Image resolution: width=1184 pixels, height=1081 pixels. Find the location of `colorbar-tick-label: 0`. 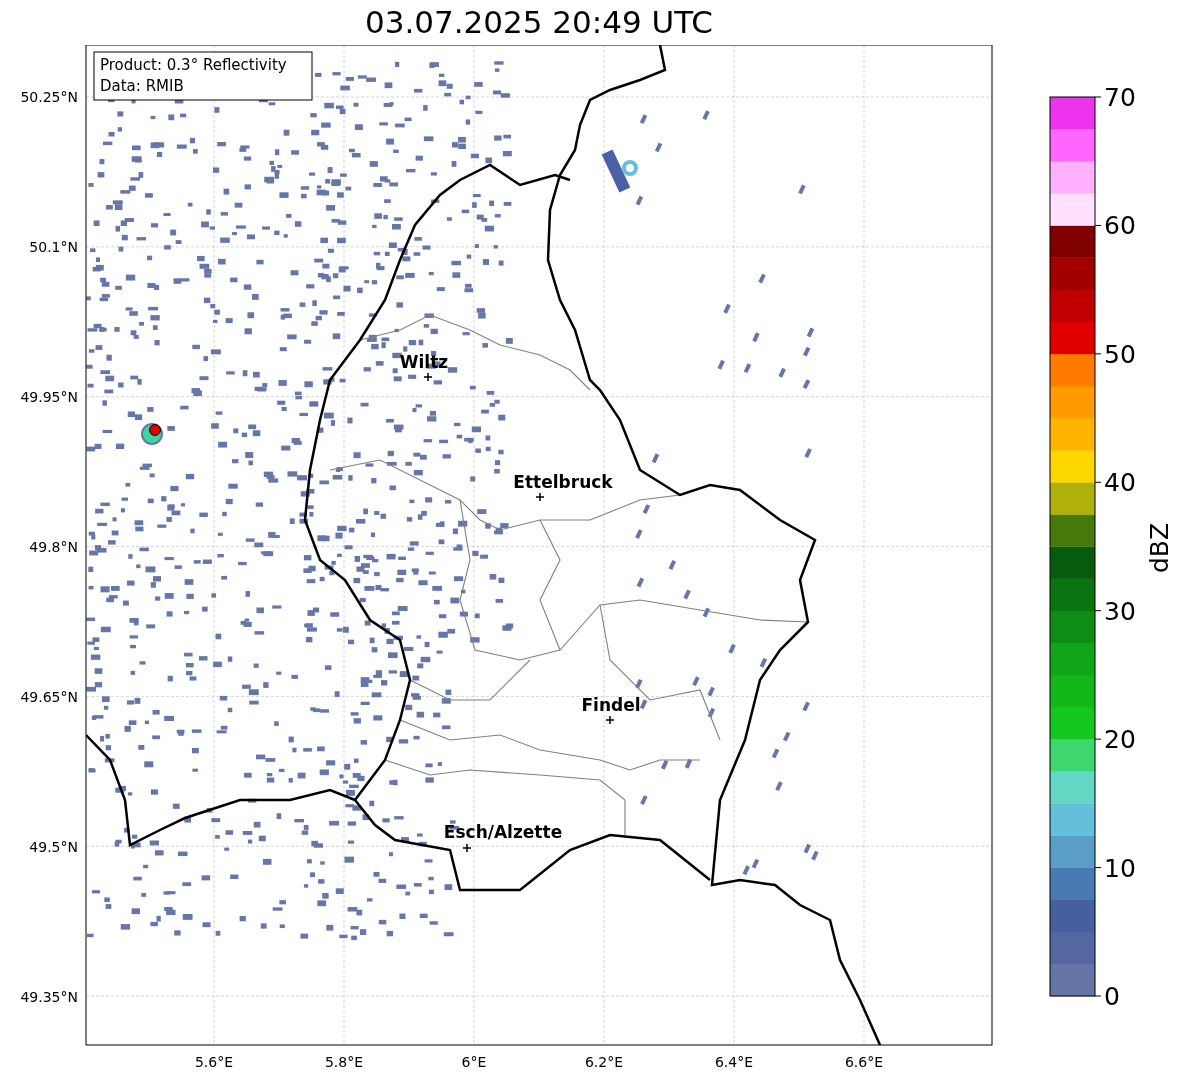

colorbar-tick-label: 0 is located at coordinates (1112, 996).